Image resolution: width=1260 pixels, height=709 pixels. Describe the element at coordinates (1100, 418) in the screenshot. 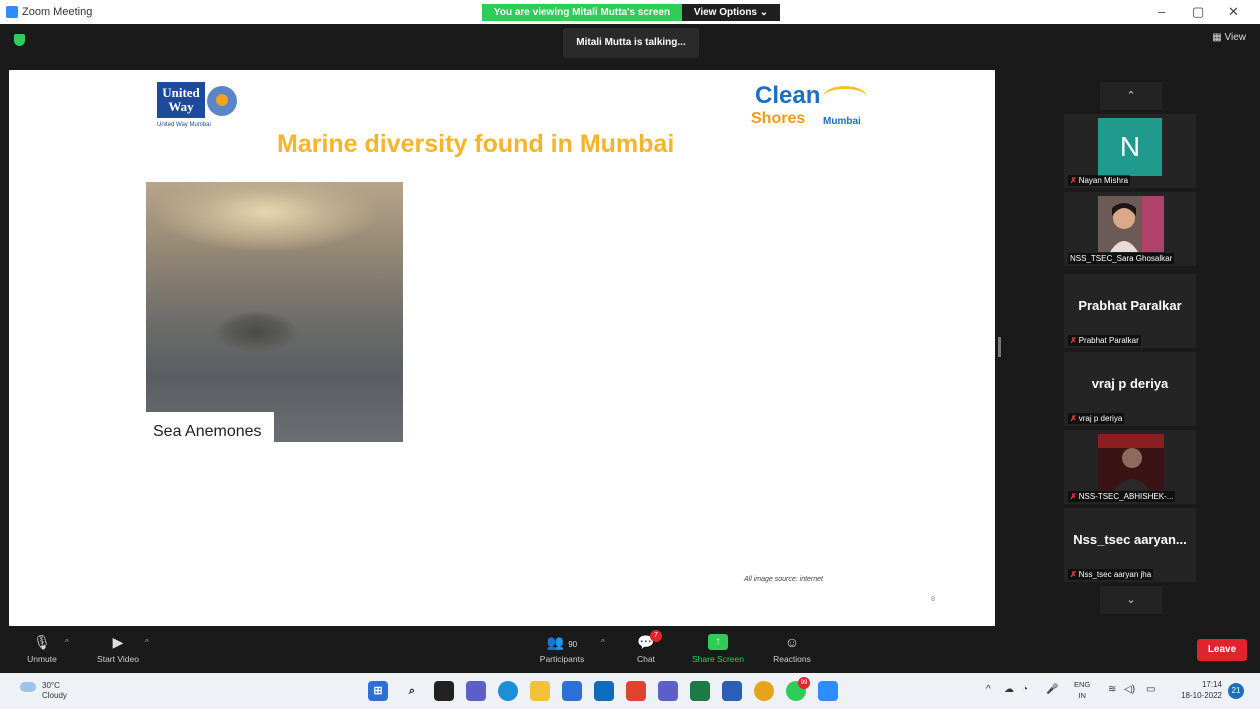

I see `participant-name: vraj p deriya` at that location.